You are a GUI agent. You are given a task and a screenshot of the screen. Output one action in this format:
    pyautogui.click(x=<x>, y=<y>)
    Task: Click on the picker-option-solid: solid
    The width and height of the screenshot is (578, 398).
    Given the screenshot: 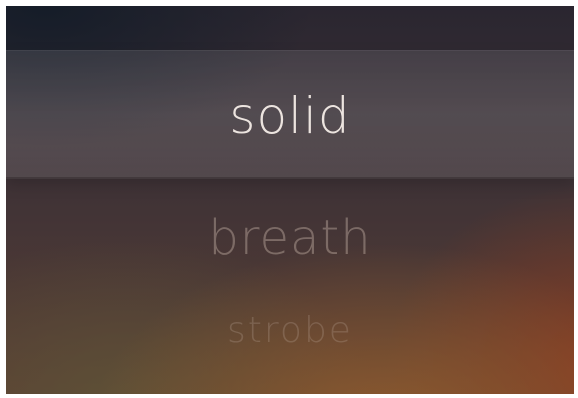 What is the action you would take?
    pyautogui.click(x=290, y=116)
    